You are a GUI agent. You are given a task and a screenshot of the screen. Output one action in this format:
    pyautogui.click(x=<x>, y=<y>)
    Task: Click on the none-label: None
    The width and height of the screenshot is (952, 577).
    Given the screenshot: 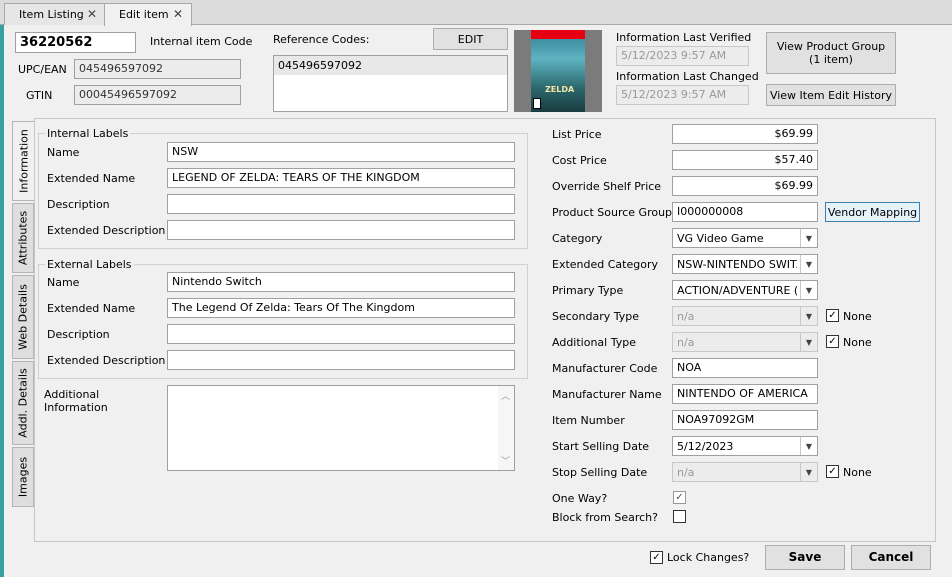 What is the action you would take?
    pyautogui.click(x=857, y=472)
    